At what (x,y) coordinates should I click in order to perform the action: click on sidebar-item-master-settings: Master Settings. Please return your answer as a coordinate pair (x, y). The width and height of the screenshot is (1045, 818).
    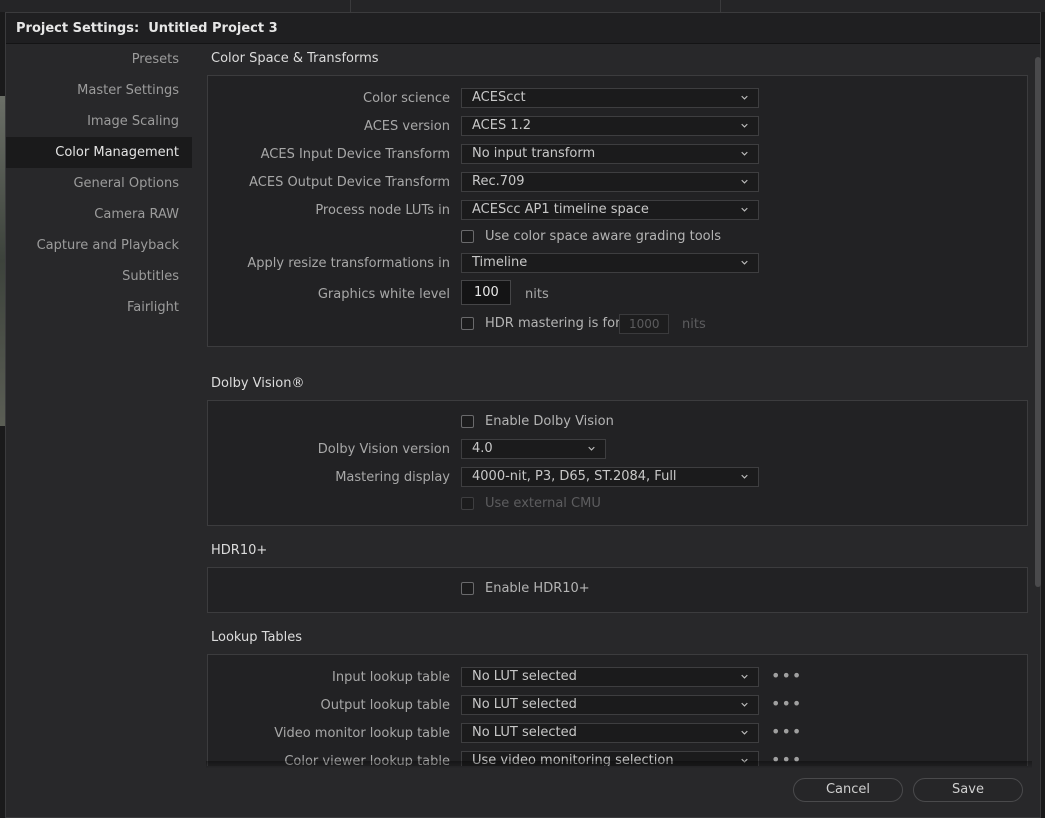
    Looking at the image, I should click on (99, 90).